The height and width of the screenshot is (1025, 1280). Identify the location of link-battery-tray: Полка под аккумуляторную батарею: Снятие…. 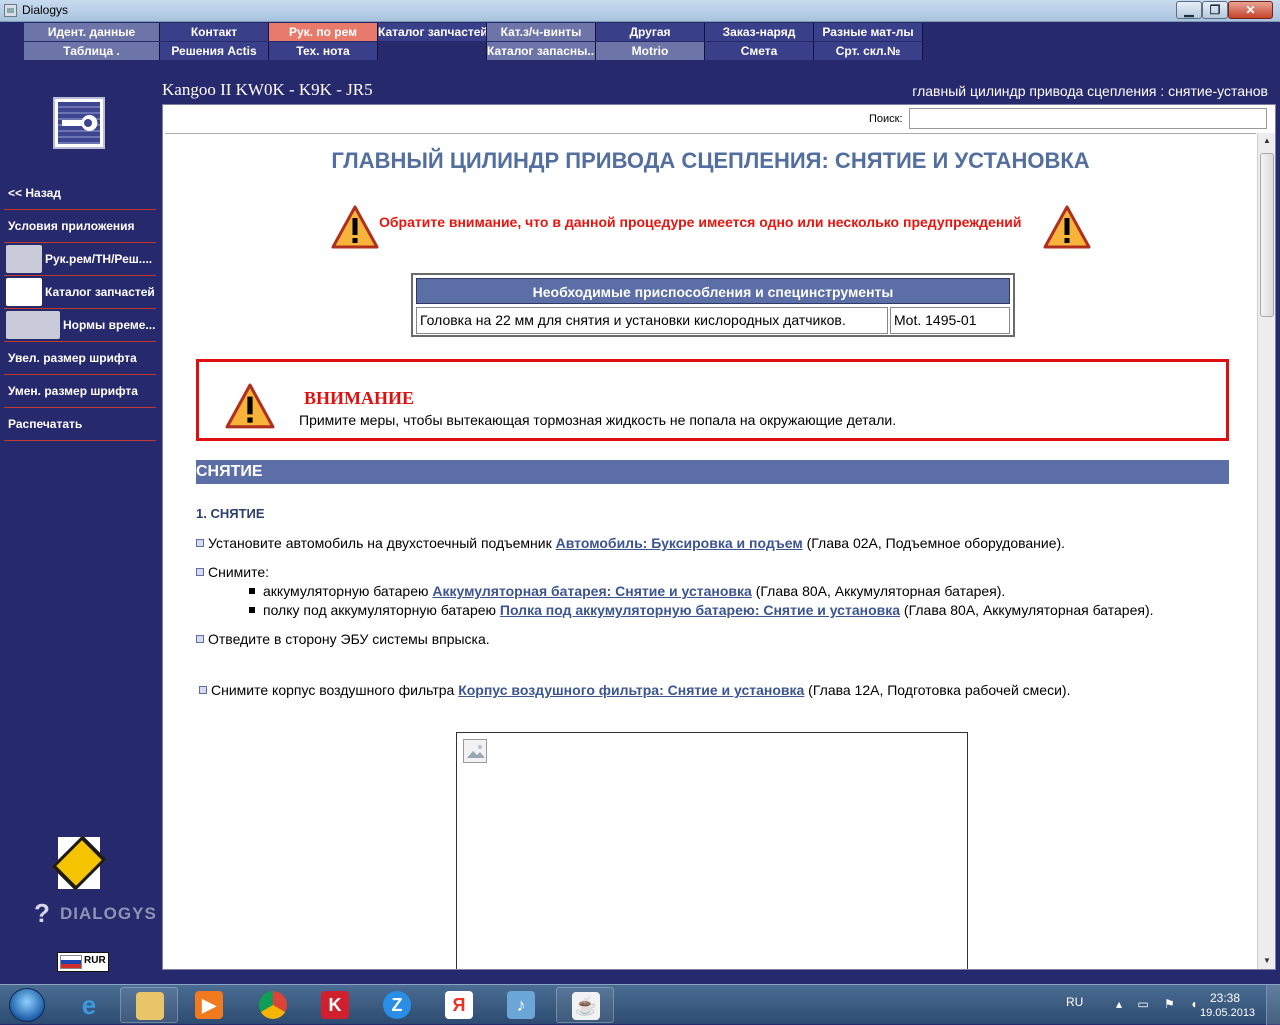
(700, 610).